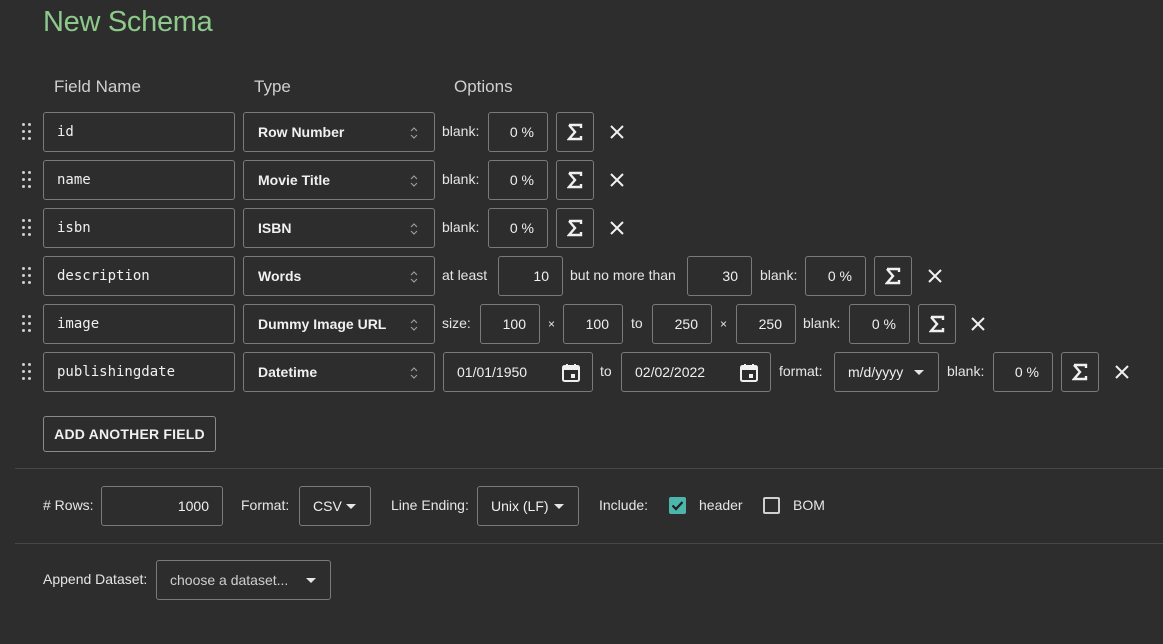  I want to click on field-type-select: ISBN, so click(339, 228).